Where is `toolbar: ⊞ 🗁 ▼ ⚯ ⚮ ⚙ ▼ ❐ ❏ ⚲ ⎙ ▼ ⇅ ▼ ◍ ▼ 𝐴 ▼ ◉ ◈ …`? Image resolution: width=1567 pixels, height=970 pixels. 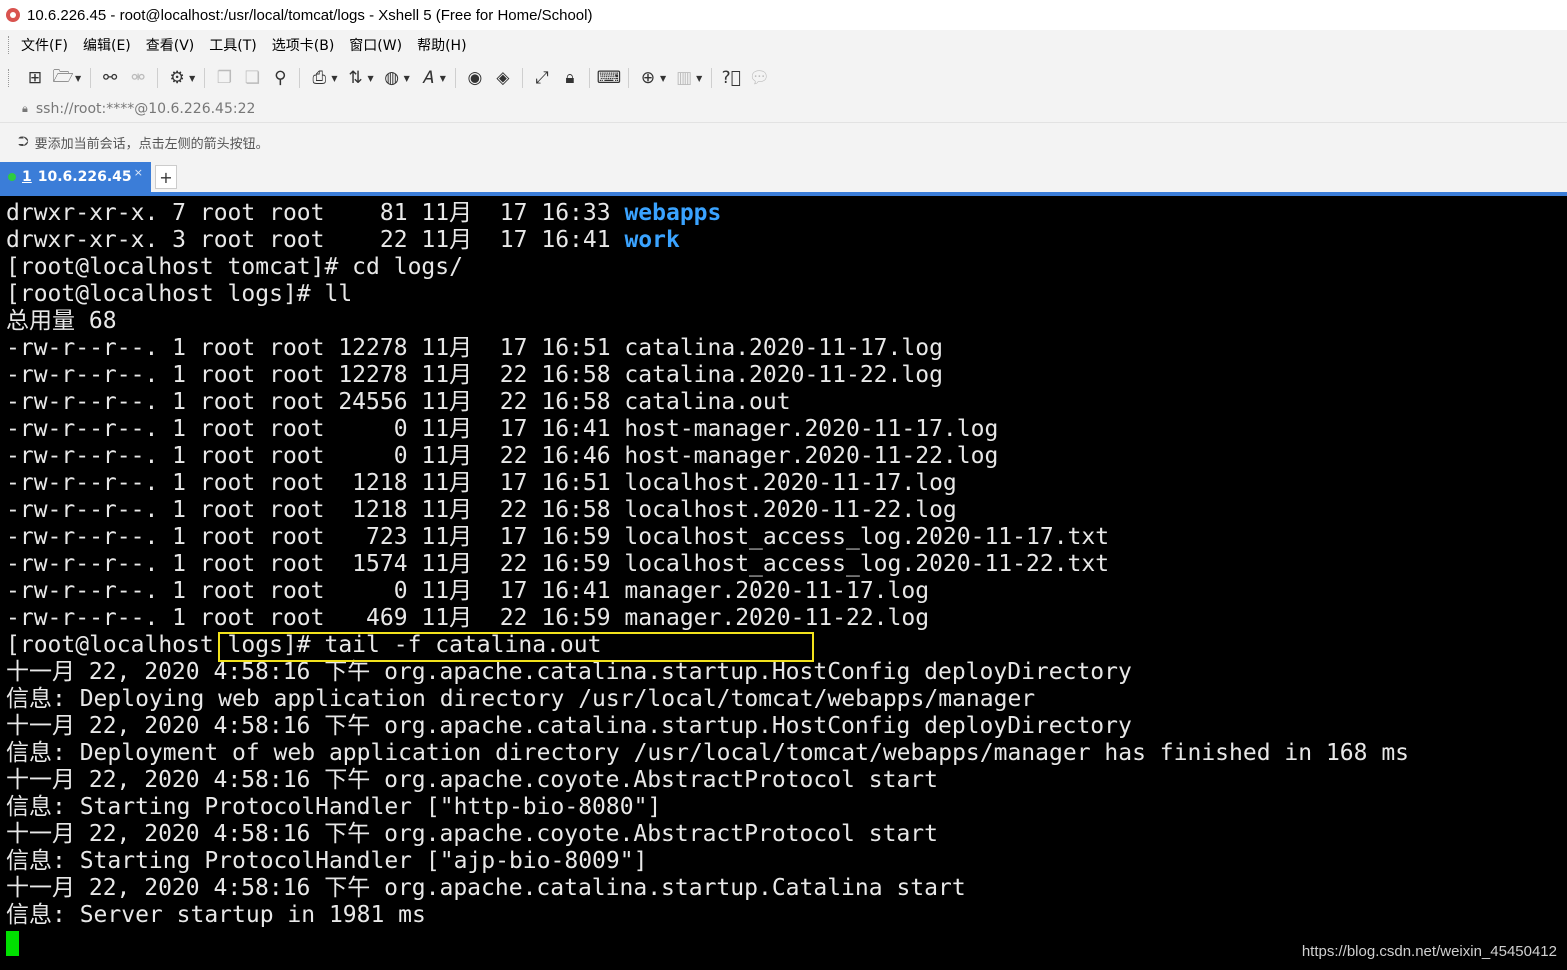 toolbar: ⊞ 🗁 ▼ ⚯ ⚮ ⚙ ▼ ❐ ❏ ⚲ ⎙ ▼ ⇅ ▼ ◍ ▼ 𝐴 ▼ ◉ ◈ … is located at coordinates (783, 78).